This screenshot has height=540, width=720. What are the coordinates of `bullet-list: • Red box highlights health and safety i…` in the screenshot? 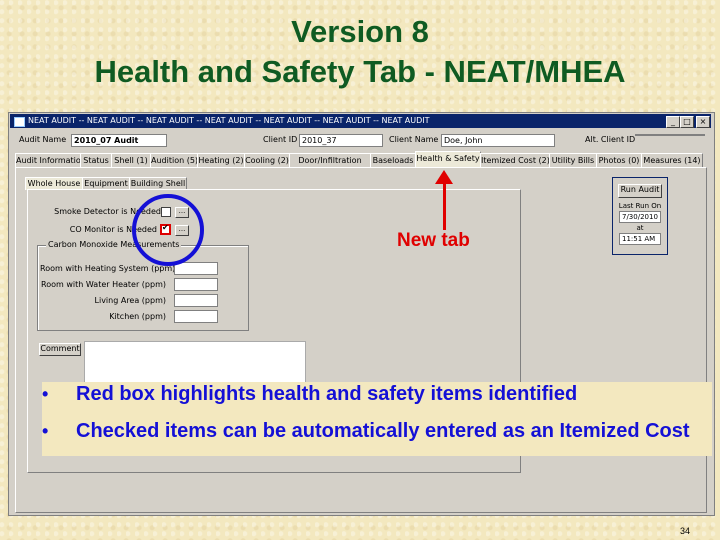 It's located at (377, 419).